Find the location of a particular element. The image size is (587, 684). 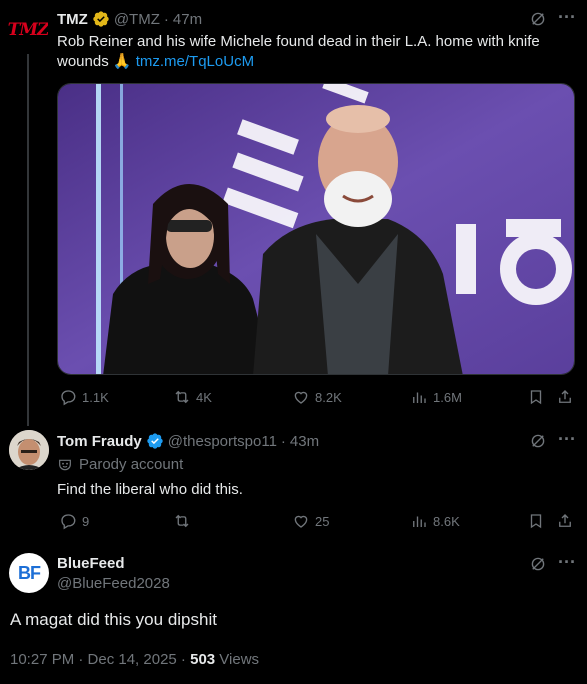

tweet2-text: Find the liberal who did this. is located at coordinates (150, 489).